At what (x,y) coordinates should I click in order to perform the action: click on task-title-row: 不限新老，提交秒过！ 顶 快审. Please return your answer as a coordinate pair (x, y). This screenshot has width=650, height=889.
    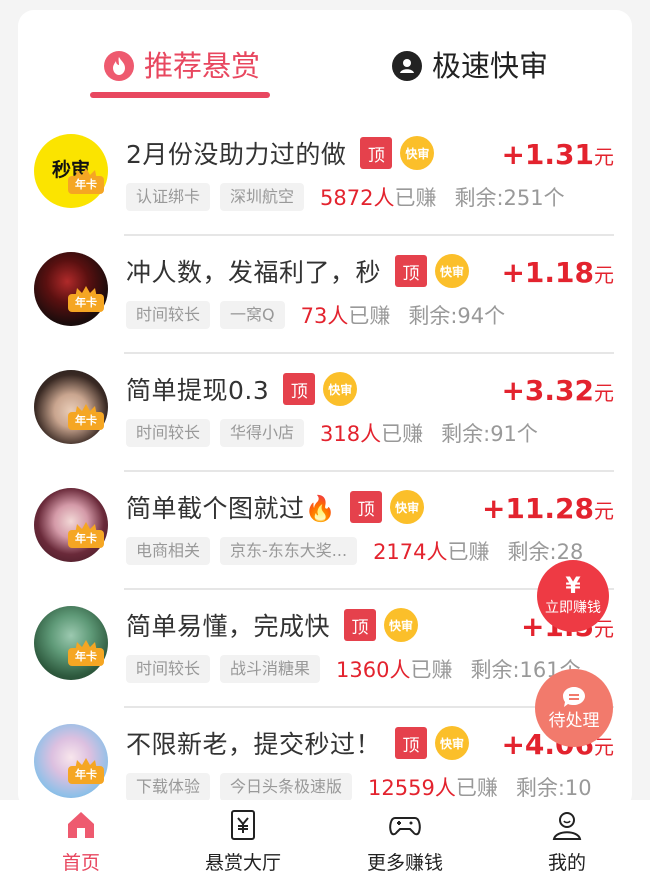
    Looking at the image, I should click on (298, 743).